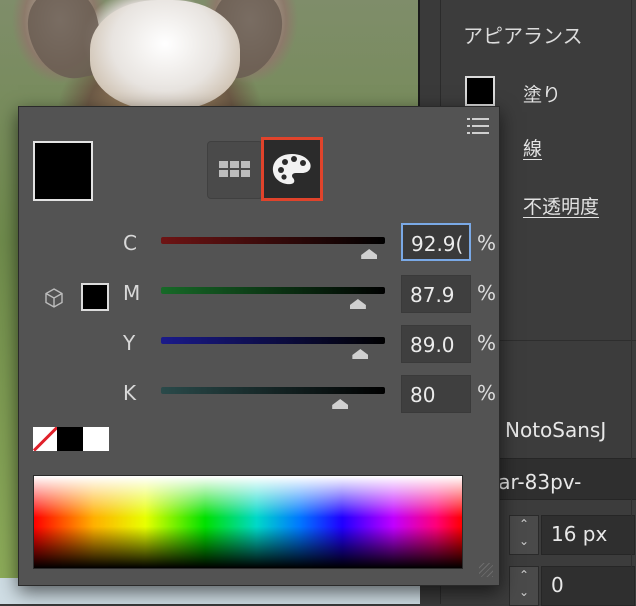 This screenshot has height=606, width=636. What do you see at coordinates (542, 93) in the screenshot?
I see `fill-label: 塗り` at bounding box center [542, 93].